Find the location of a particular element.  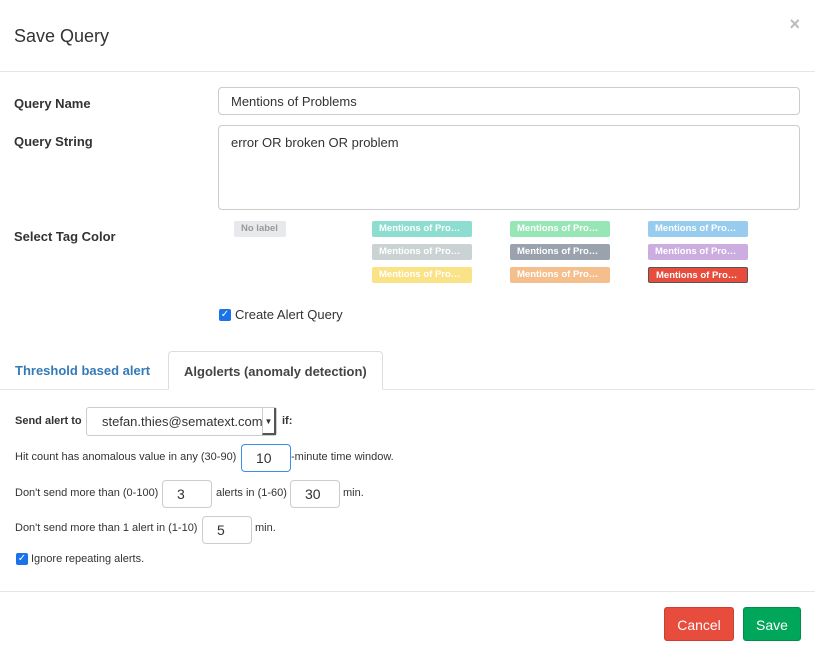

min-label: min. is located at coordinates (353, 493).